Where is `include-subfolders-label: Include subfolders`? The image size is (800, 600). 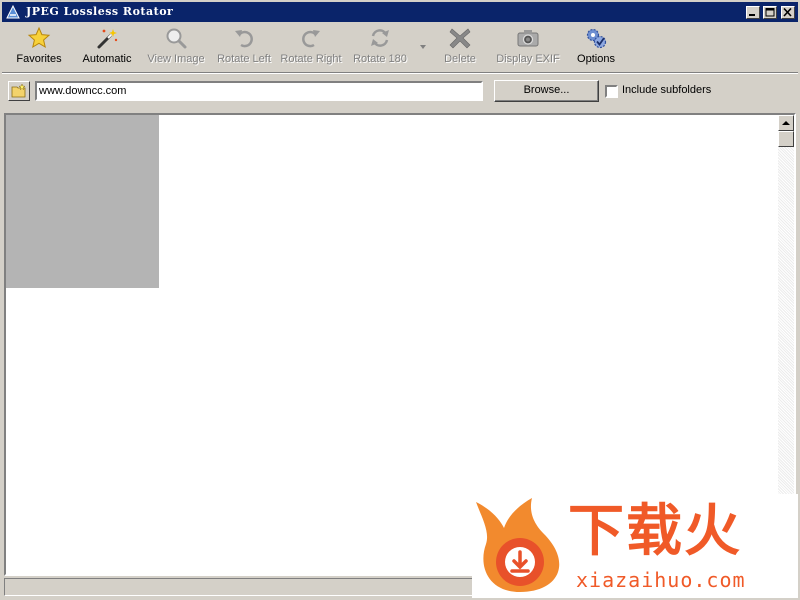 include-subfolders-label: Include subfolders is located at coordinates (666, 90).